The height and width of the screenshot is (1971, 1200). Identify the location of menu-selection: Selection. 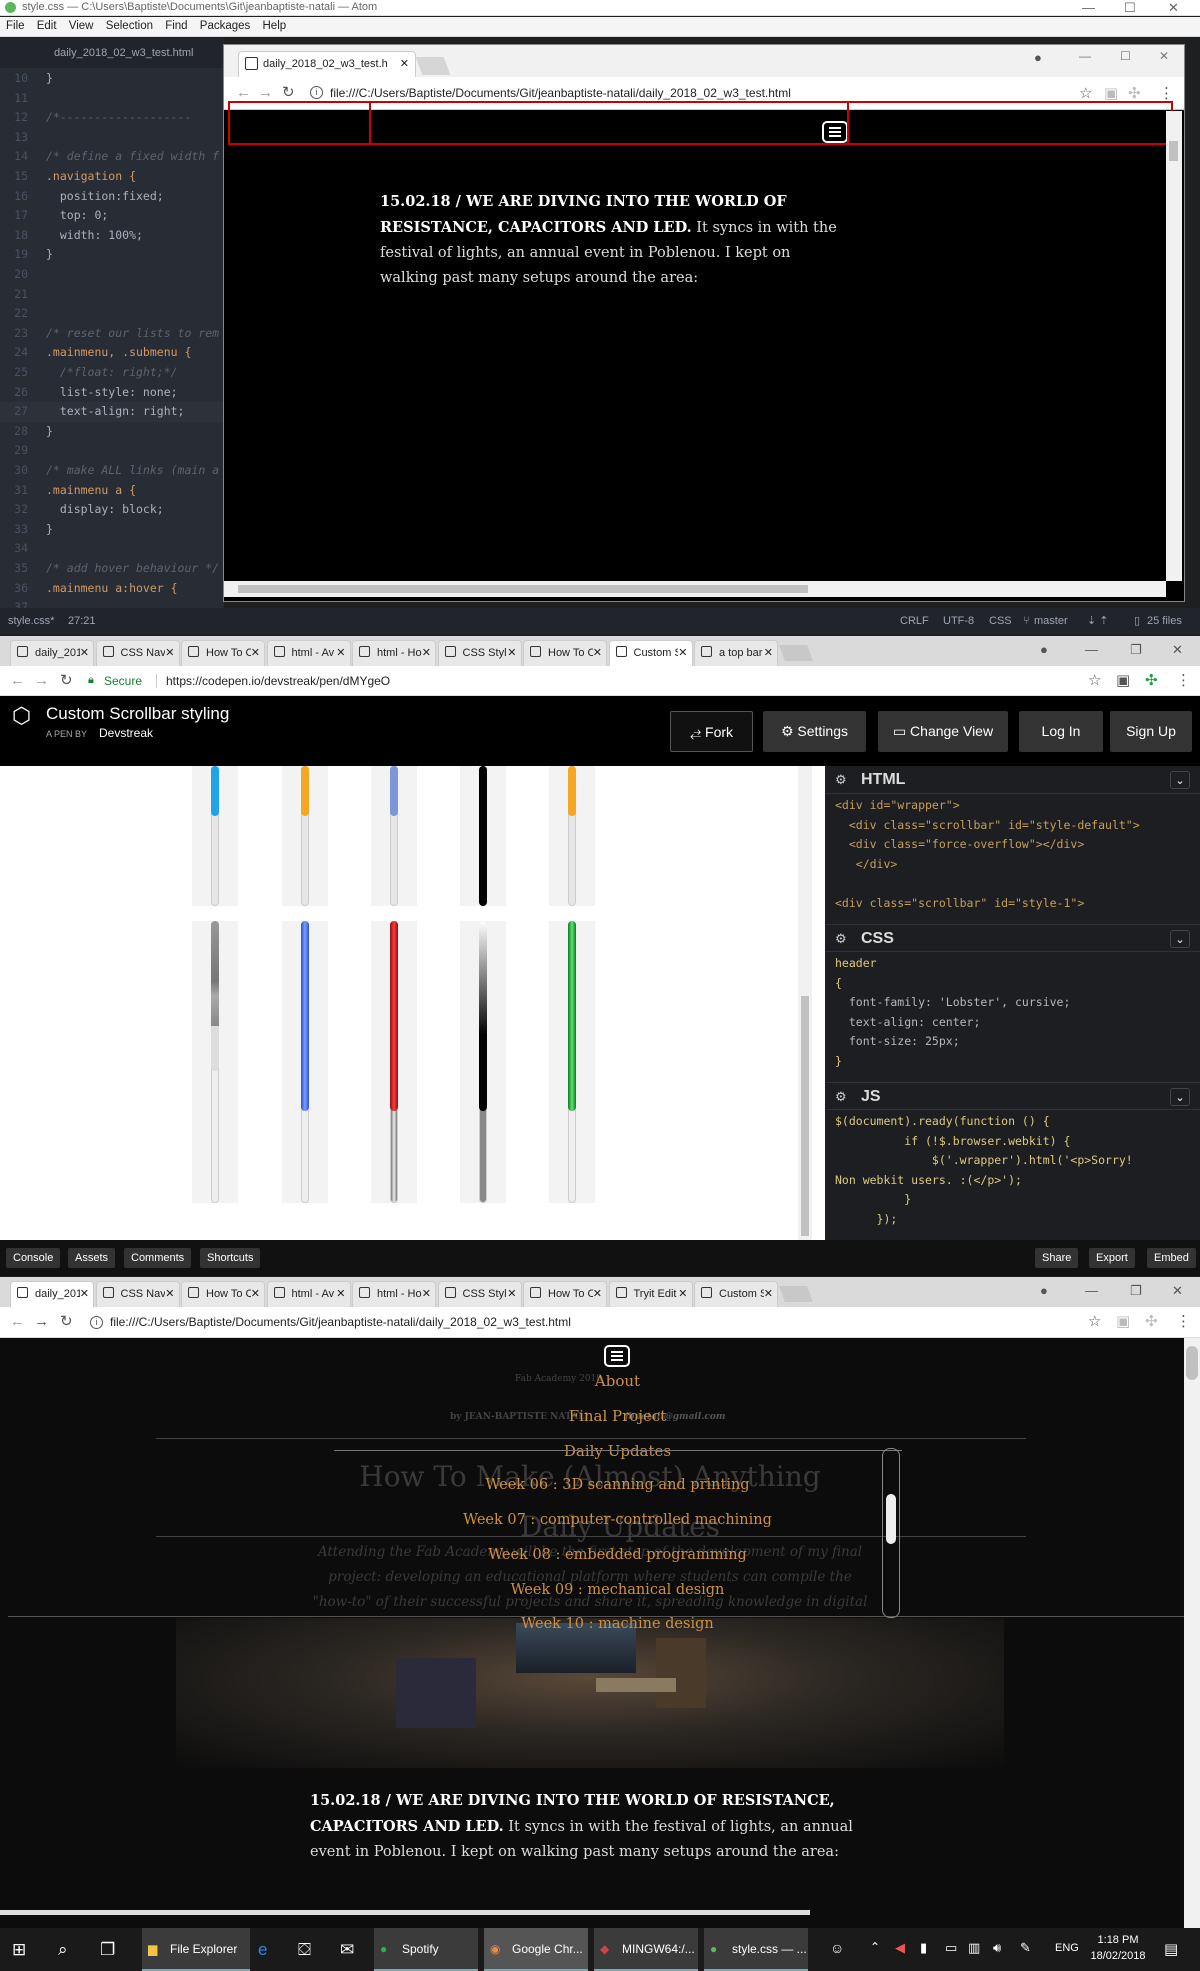
(129, 26).